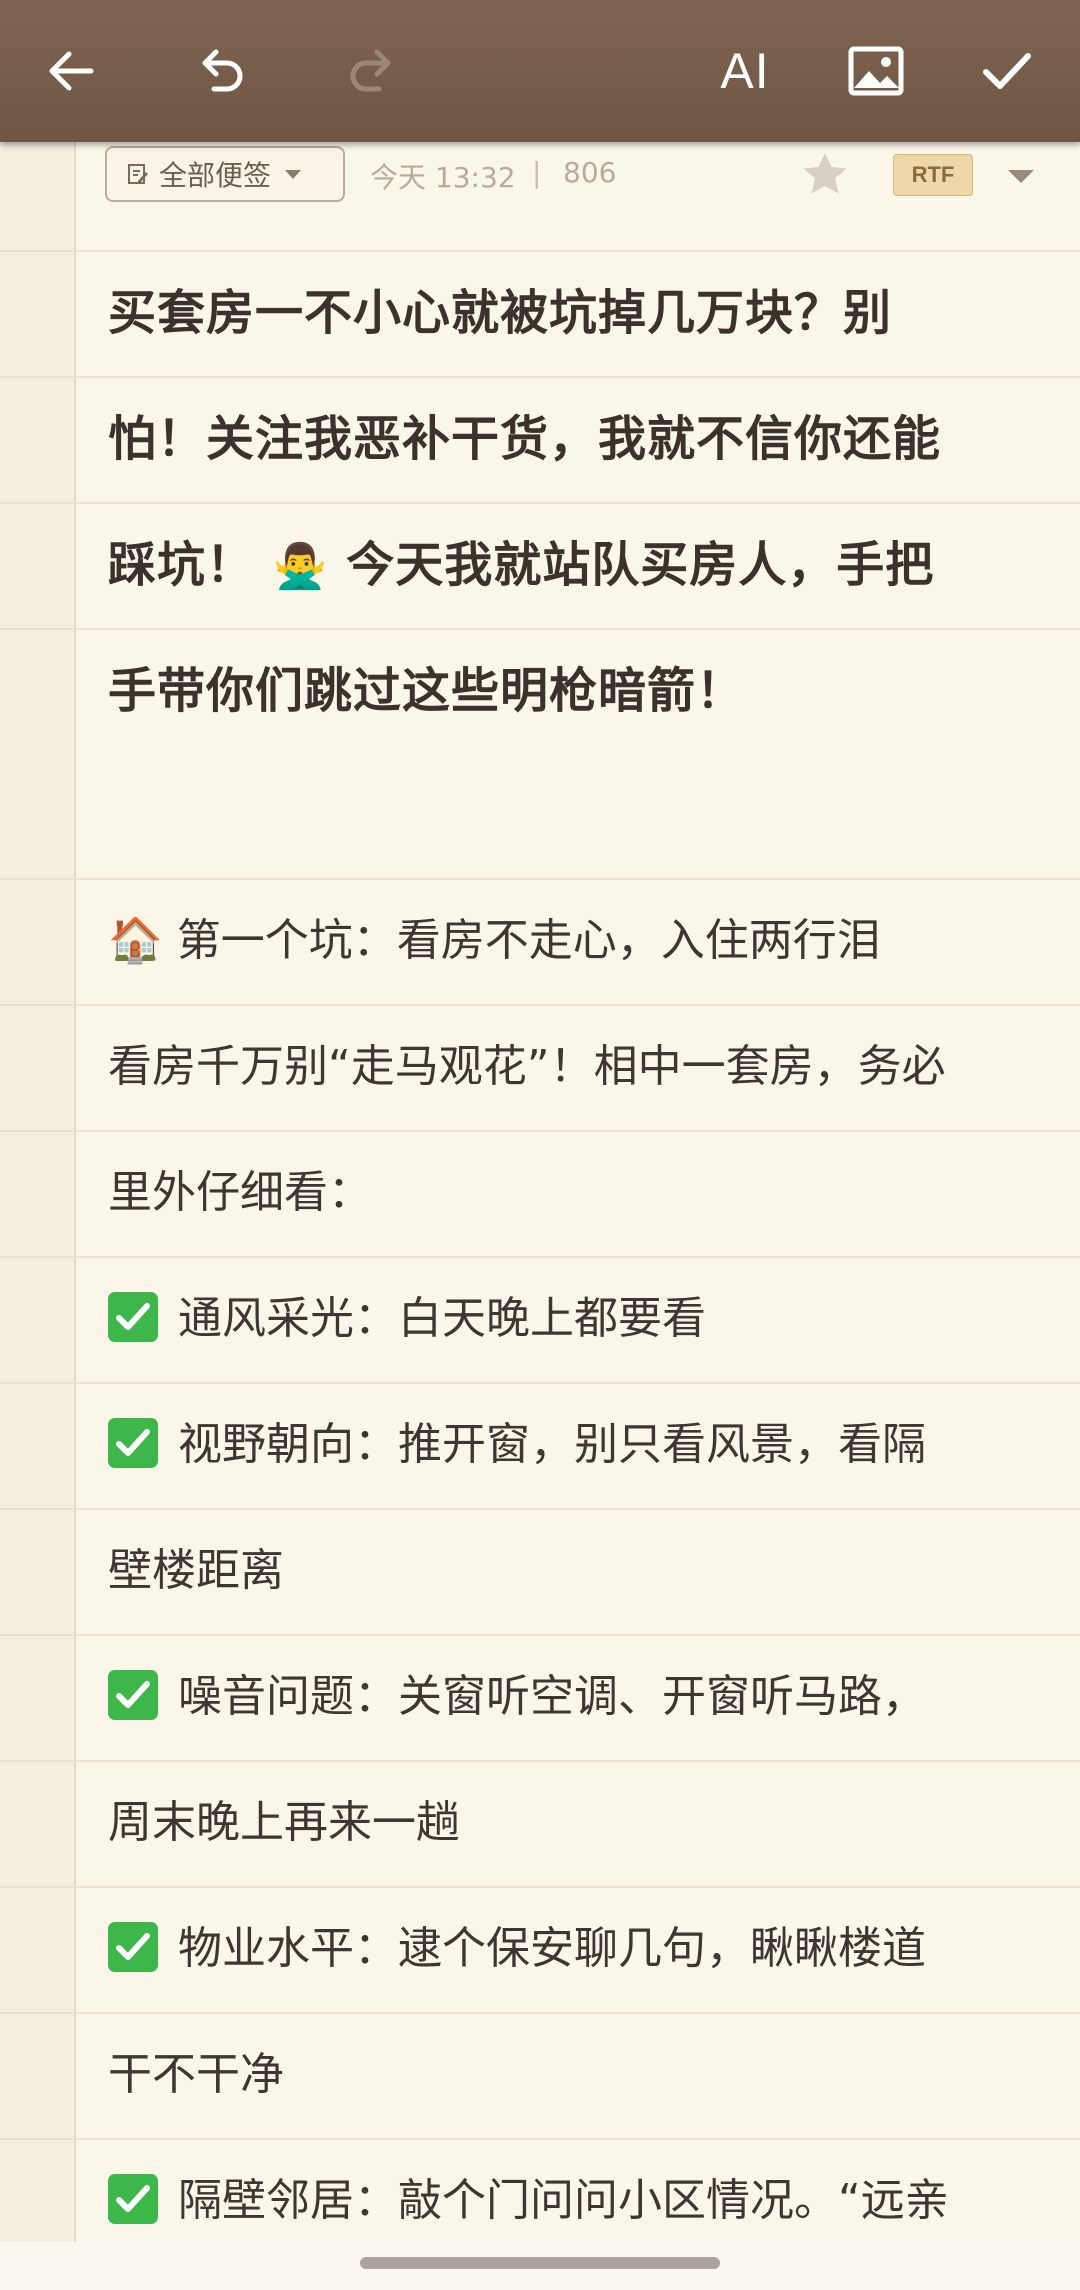 This screenshot has width=1080, height=2290. I want to click on folder-selector: 全部便签, so click(225, 174).